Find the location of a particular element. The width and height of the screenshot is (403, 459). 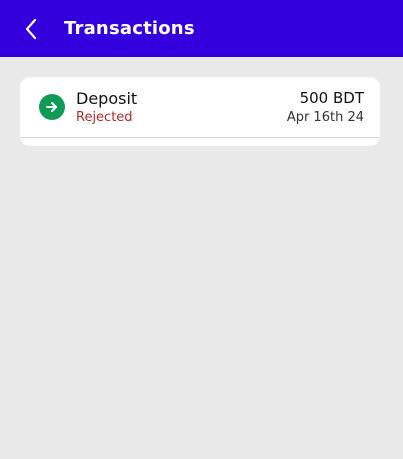

transaction-type: Deposit is located at coordinates (107, 98).